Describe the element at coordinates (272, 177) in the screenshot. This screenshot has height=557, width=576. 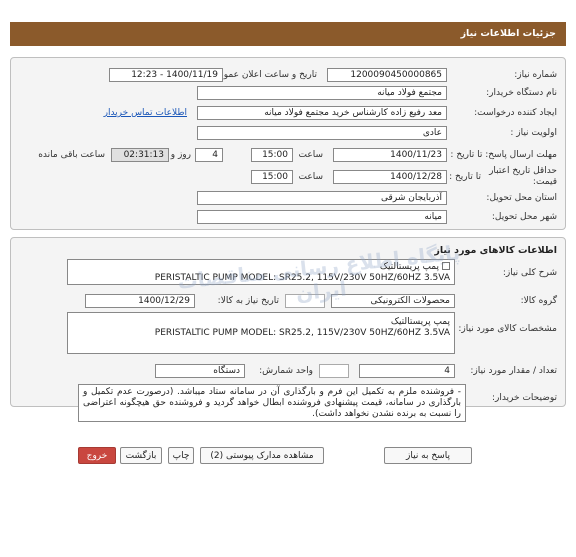
I see `validity-time-field: 15:00` at that location.